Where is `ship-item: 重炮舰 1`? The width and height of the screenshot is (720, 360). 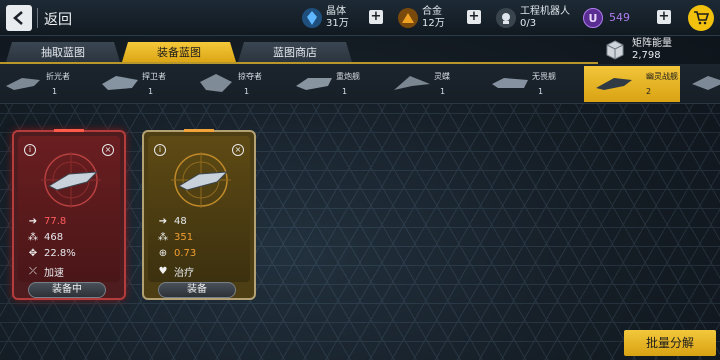
ship-item: 重炮舰 1 is located at coordinates (338, 84).